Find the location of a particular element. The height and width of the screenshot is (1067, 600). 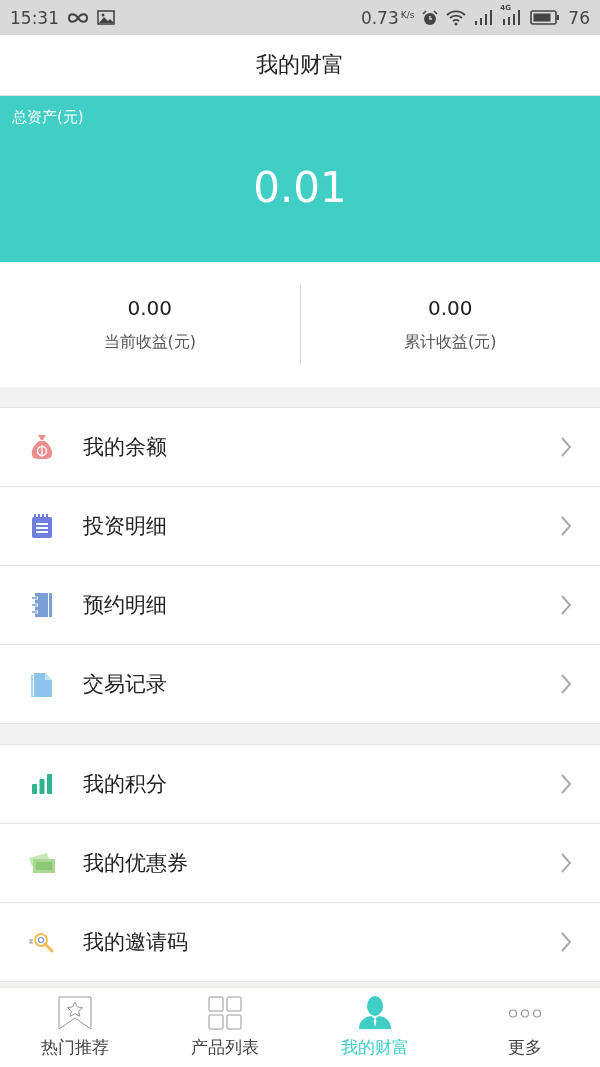

tab: 产品列表 is located at coordinates (225, 1027).